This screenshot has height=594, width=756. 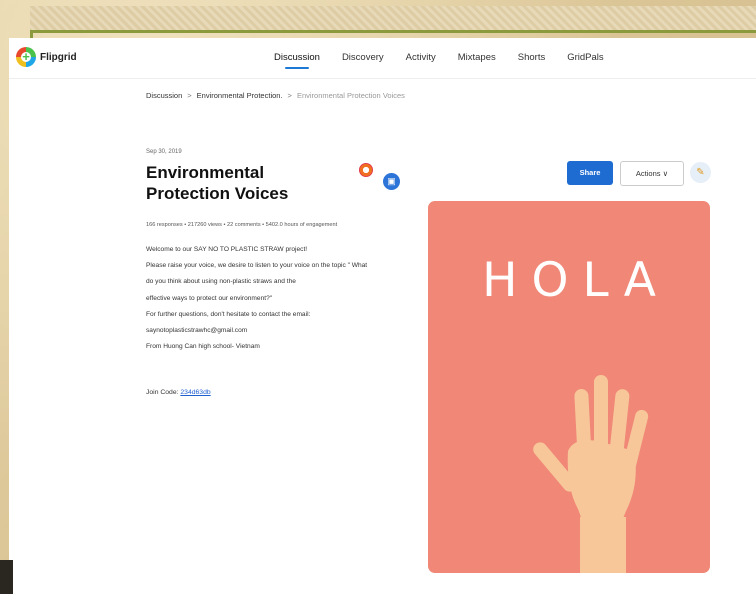 I want to click on breadcrumb-grid: Environmental Protection., so click(x=240, y=95).